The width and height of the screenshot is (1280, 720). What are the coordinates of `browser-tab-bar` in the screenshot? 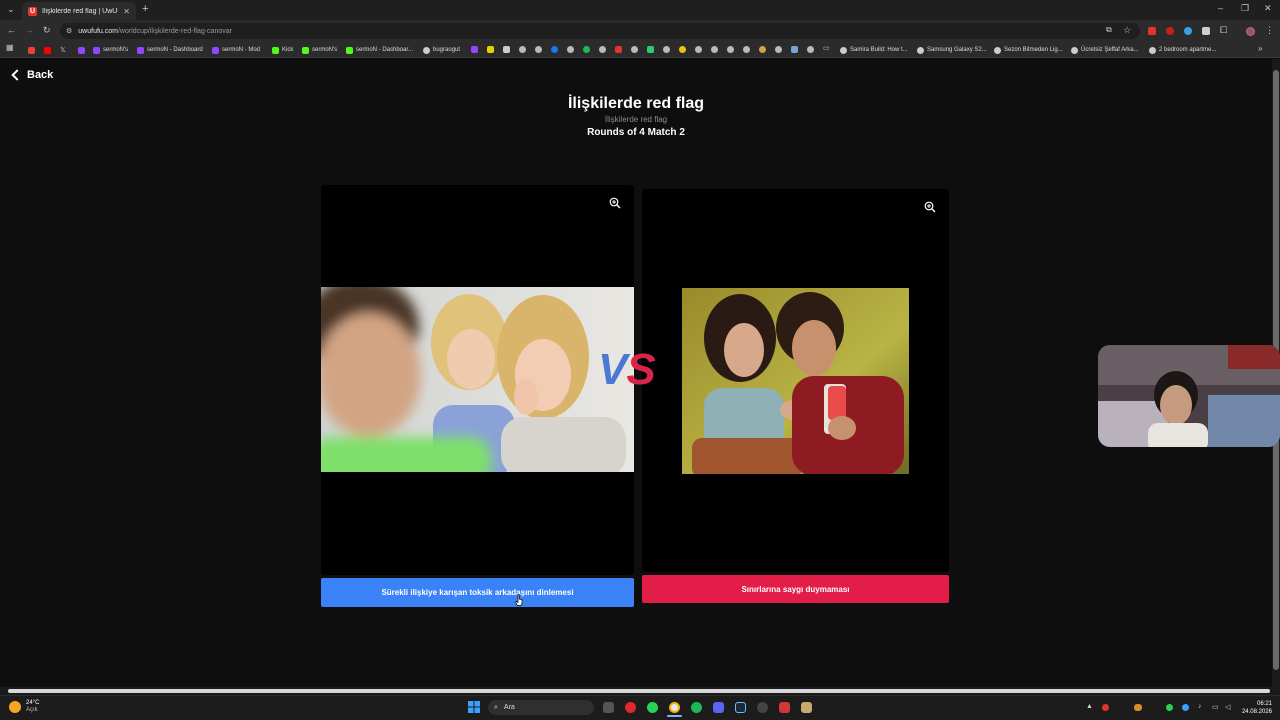 It's located at (640, 10).